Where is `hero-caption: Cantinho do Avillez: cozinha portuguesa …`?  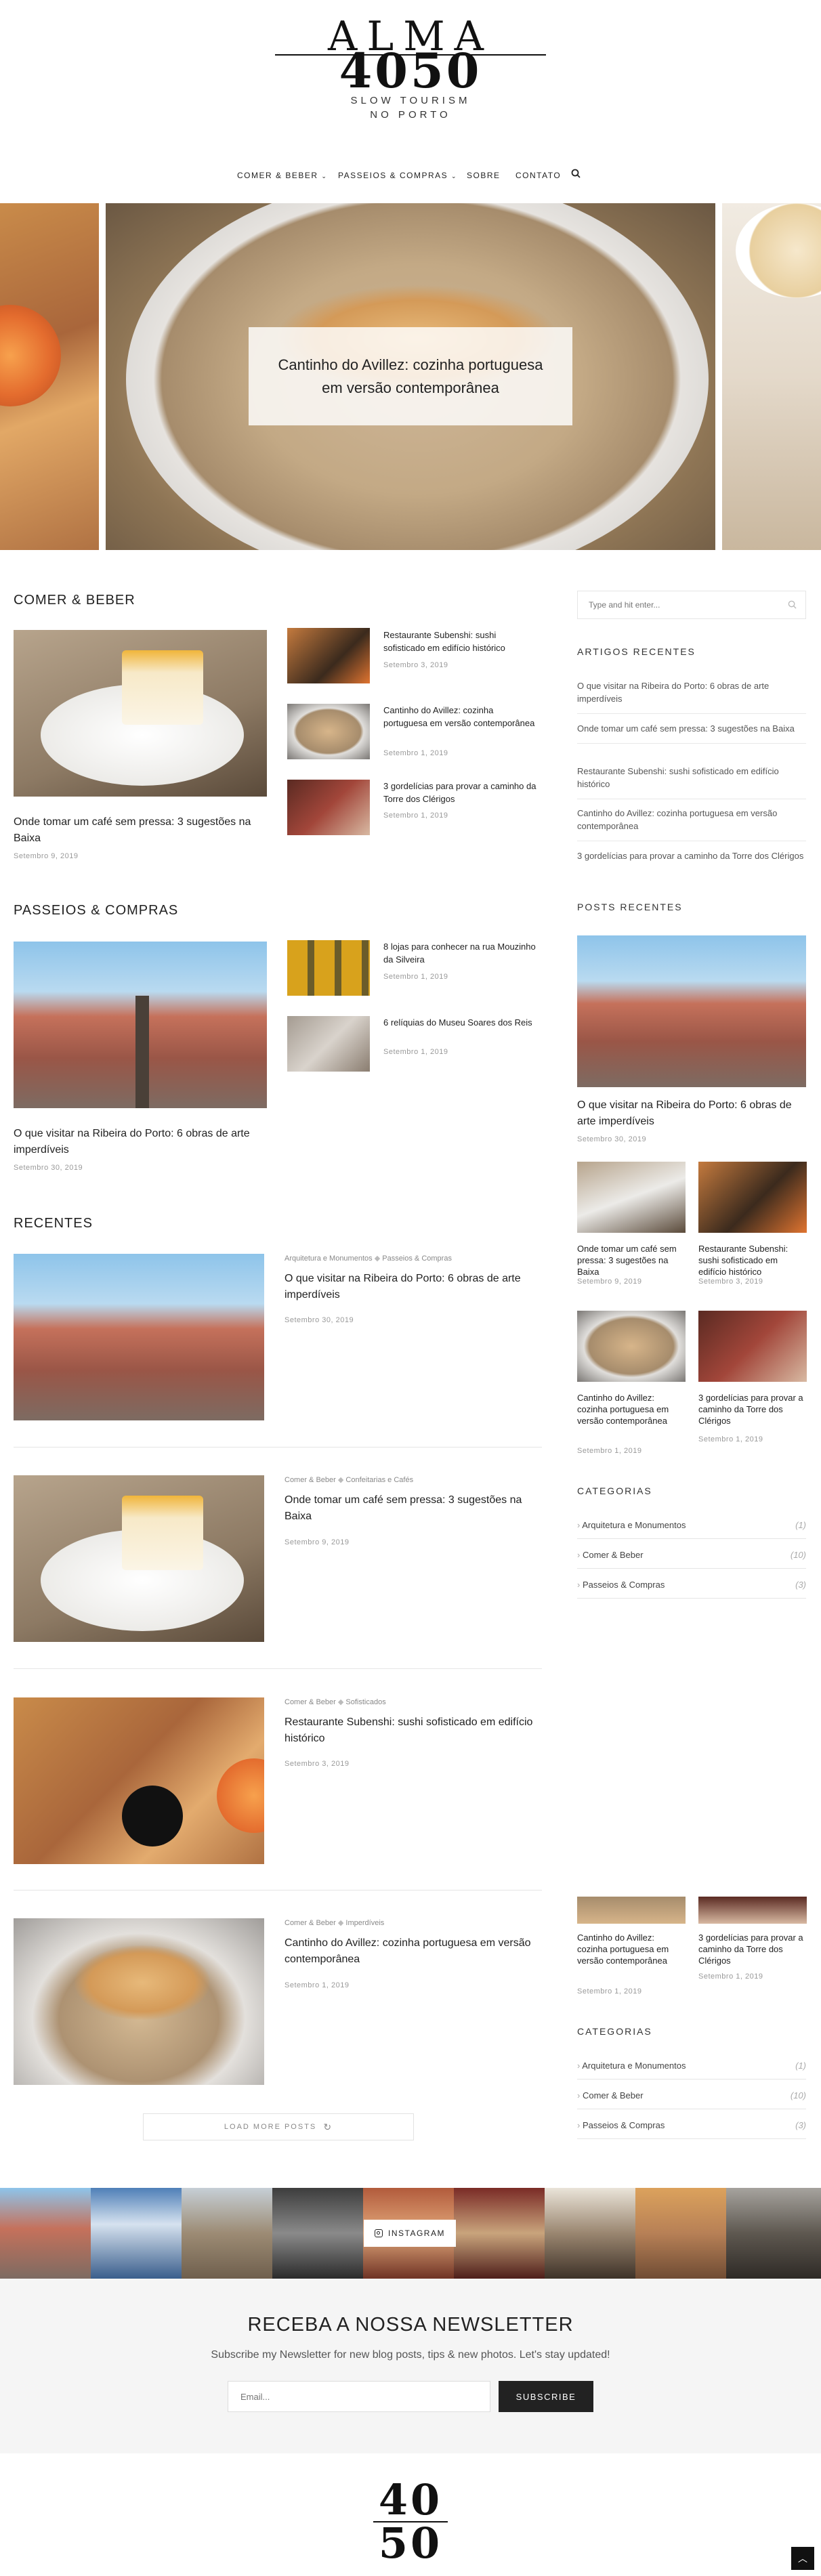
hero-caption: Cantinho do Avillez: cozinha portuguesa … is located at coordinates (410, 376).